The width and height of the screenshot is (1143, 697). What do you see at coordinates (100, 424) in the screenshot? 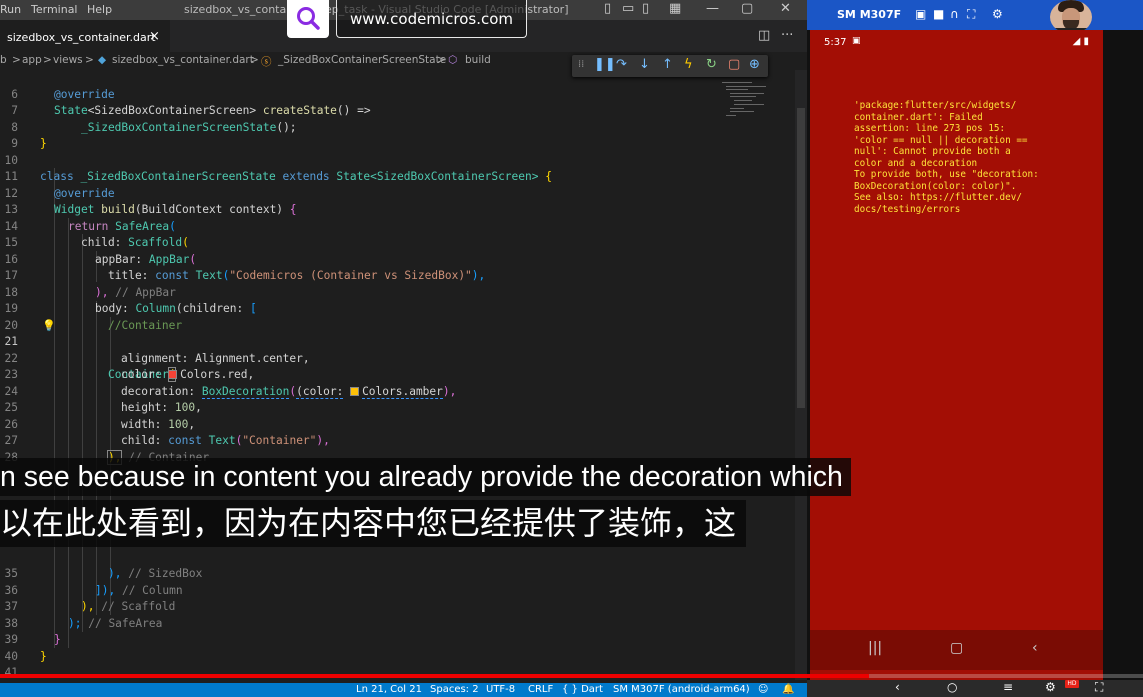
I see `code-line: 26 width: 100,` at bounding box center [100, 424].